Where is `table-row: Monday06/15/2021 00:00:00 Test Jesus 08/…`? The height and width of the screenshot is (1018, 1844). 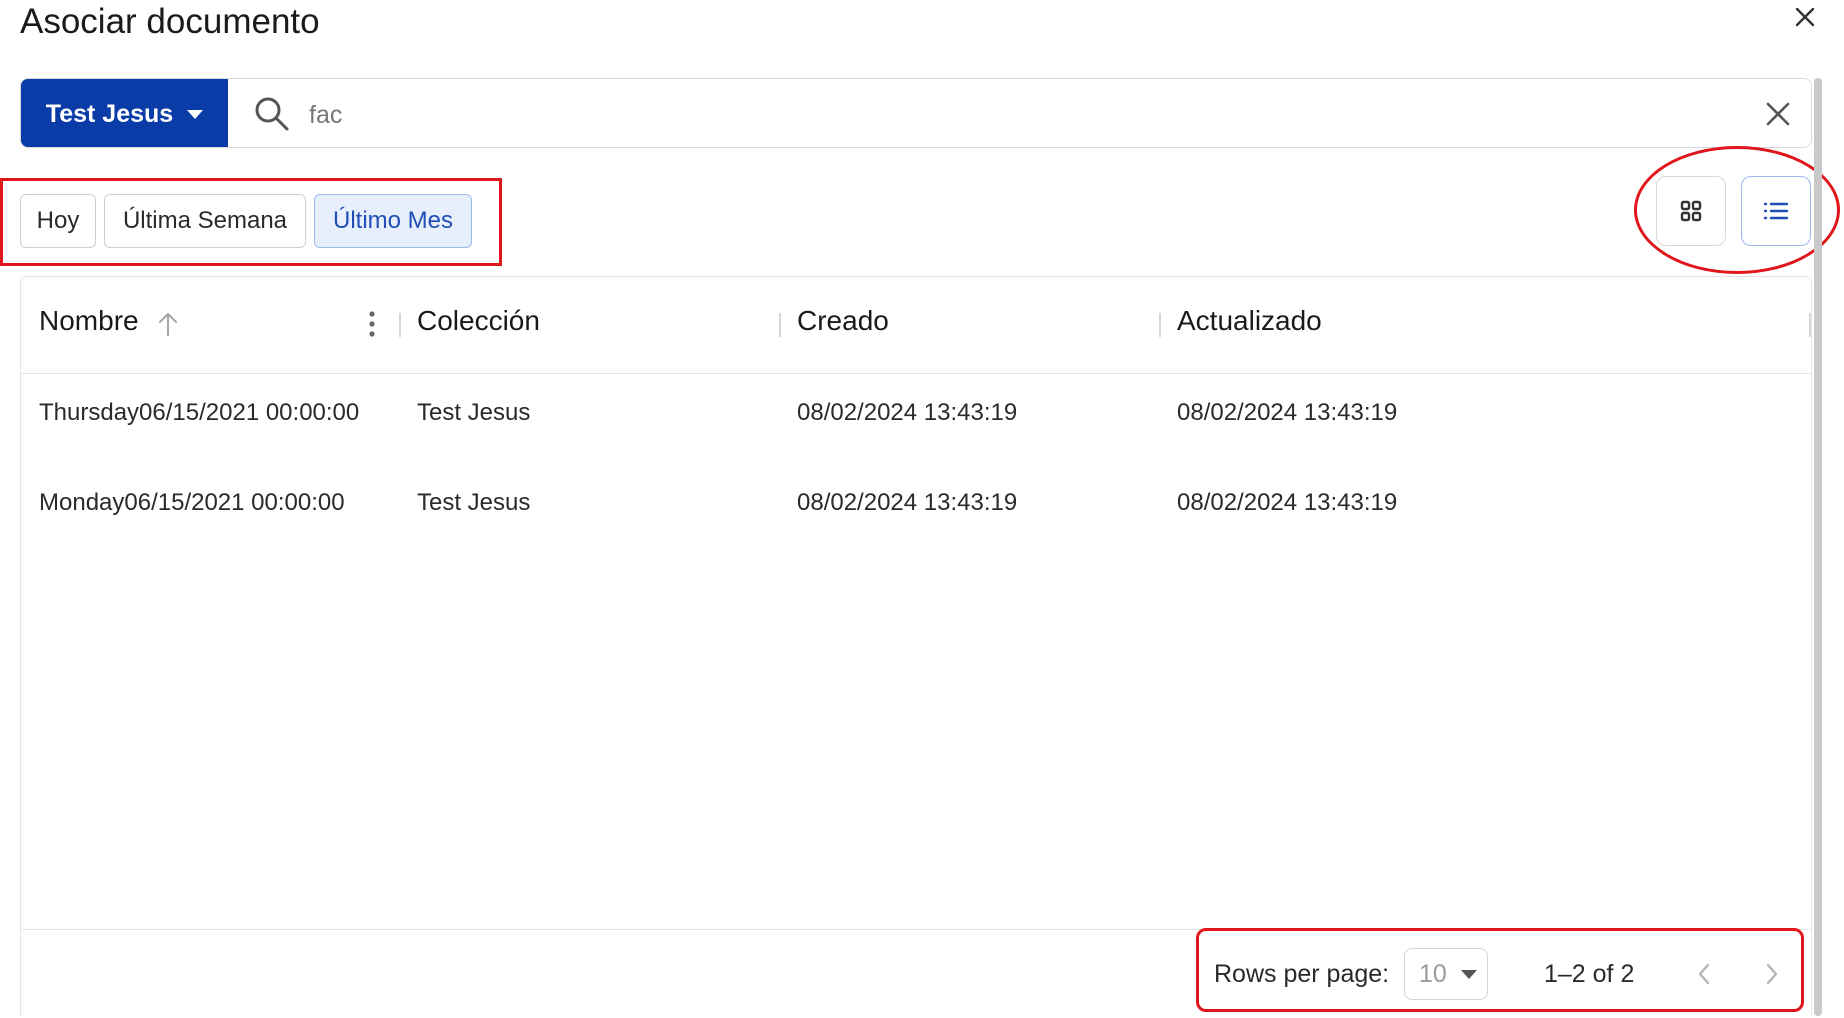 table-row: Monday06/15/2021 00:00:00 Test Jesus 08/… is located at coordinates (916, 529).